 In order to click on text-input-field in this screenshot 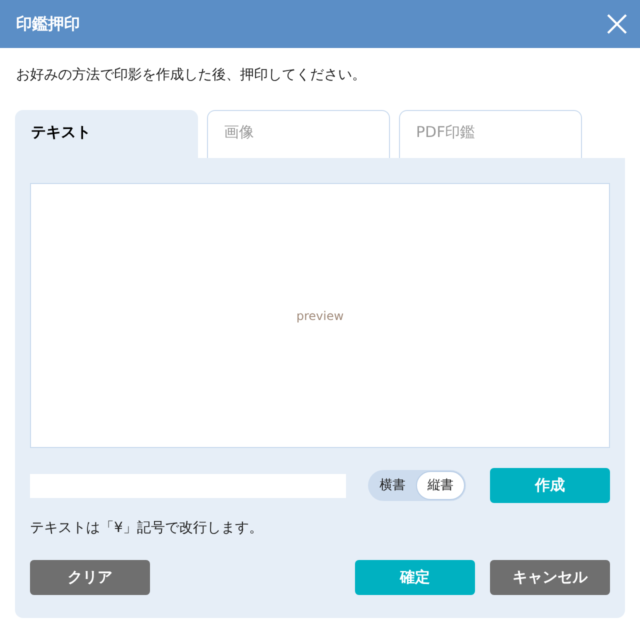, I will do `click(188, 486)`.